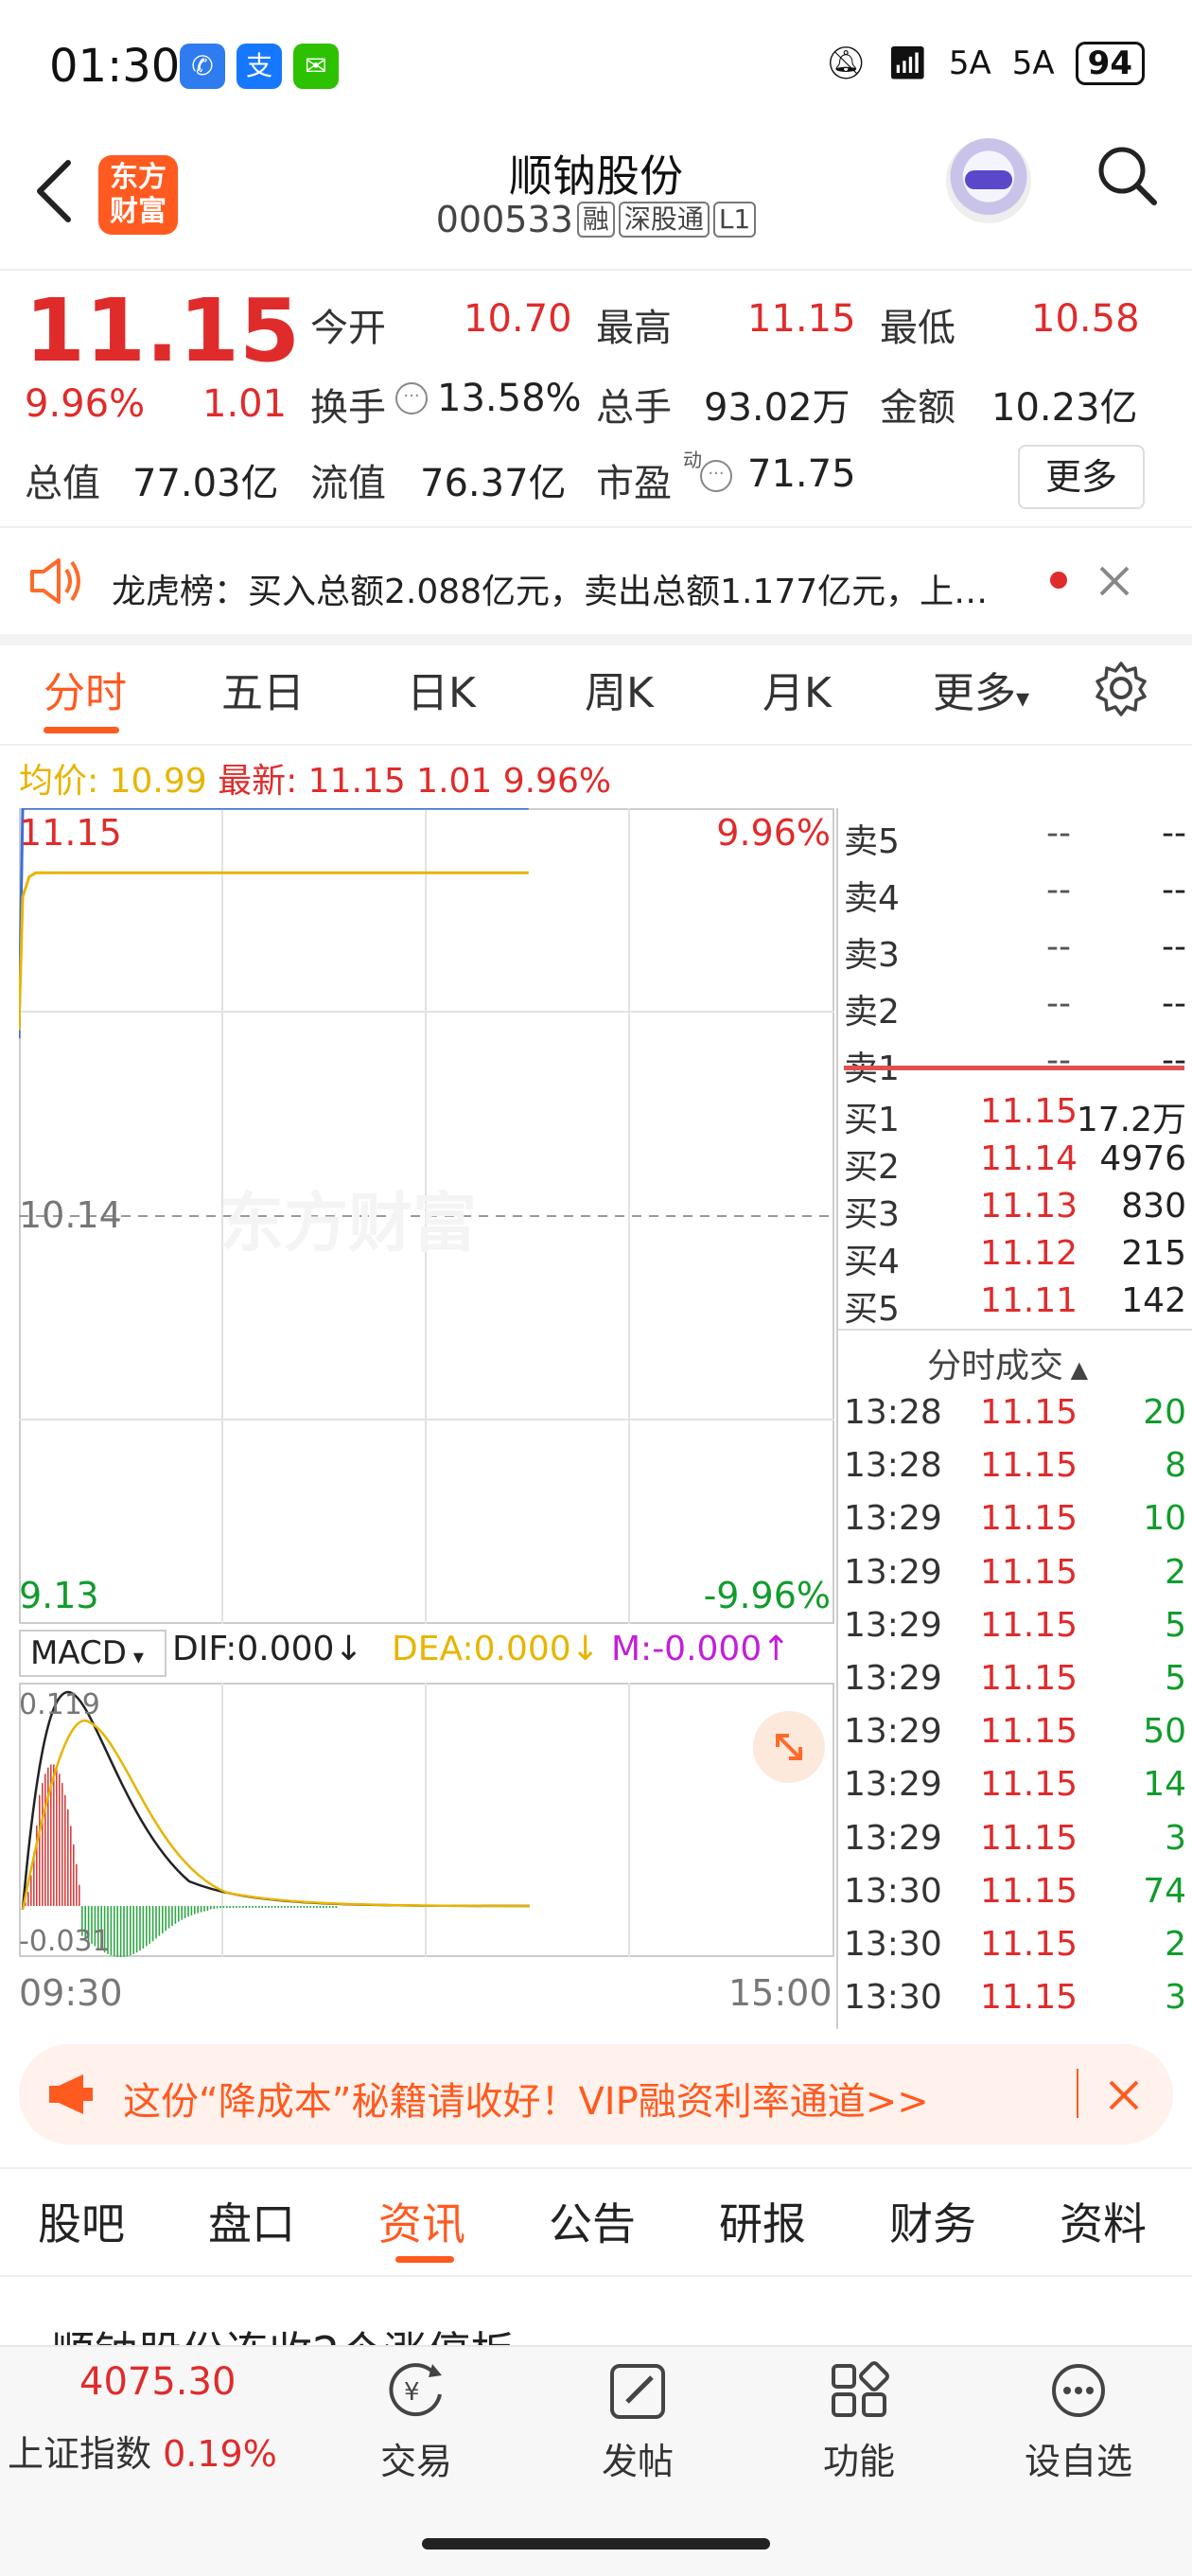  Describe the element at coordinates (1081, 477) in the screenshot. I see `more-button: 更多` at that location.